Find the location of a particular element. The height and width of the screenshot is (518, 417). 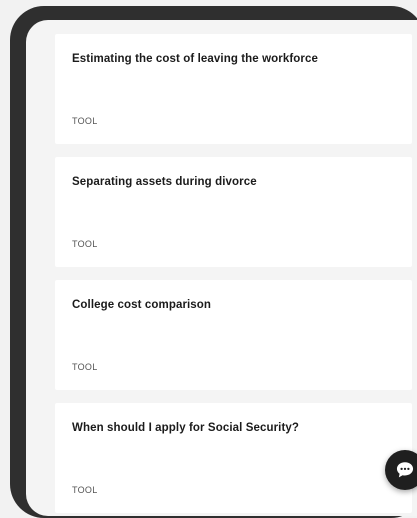

chat-button is located at coordinates (401, 470).